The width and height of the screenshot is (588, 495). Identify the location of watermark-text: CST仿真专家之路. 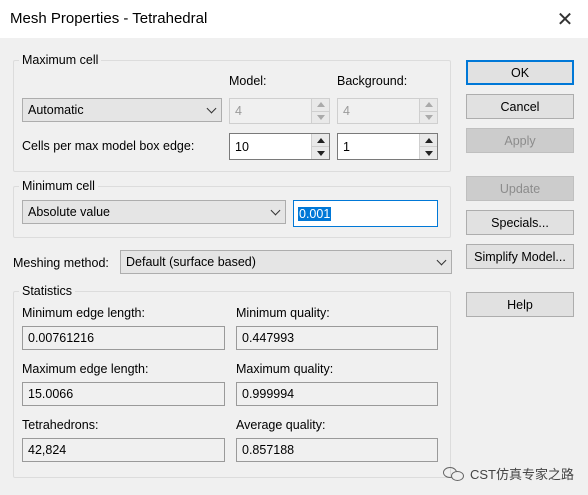
(521, 474).